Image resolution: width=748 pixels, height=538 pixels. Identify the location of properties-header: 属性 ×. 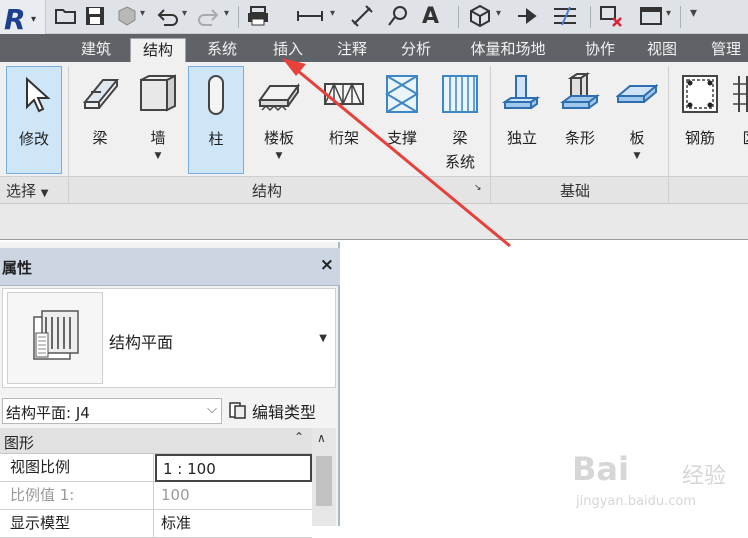
(170, 267).